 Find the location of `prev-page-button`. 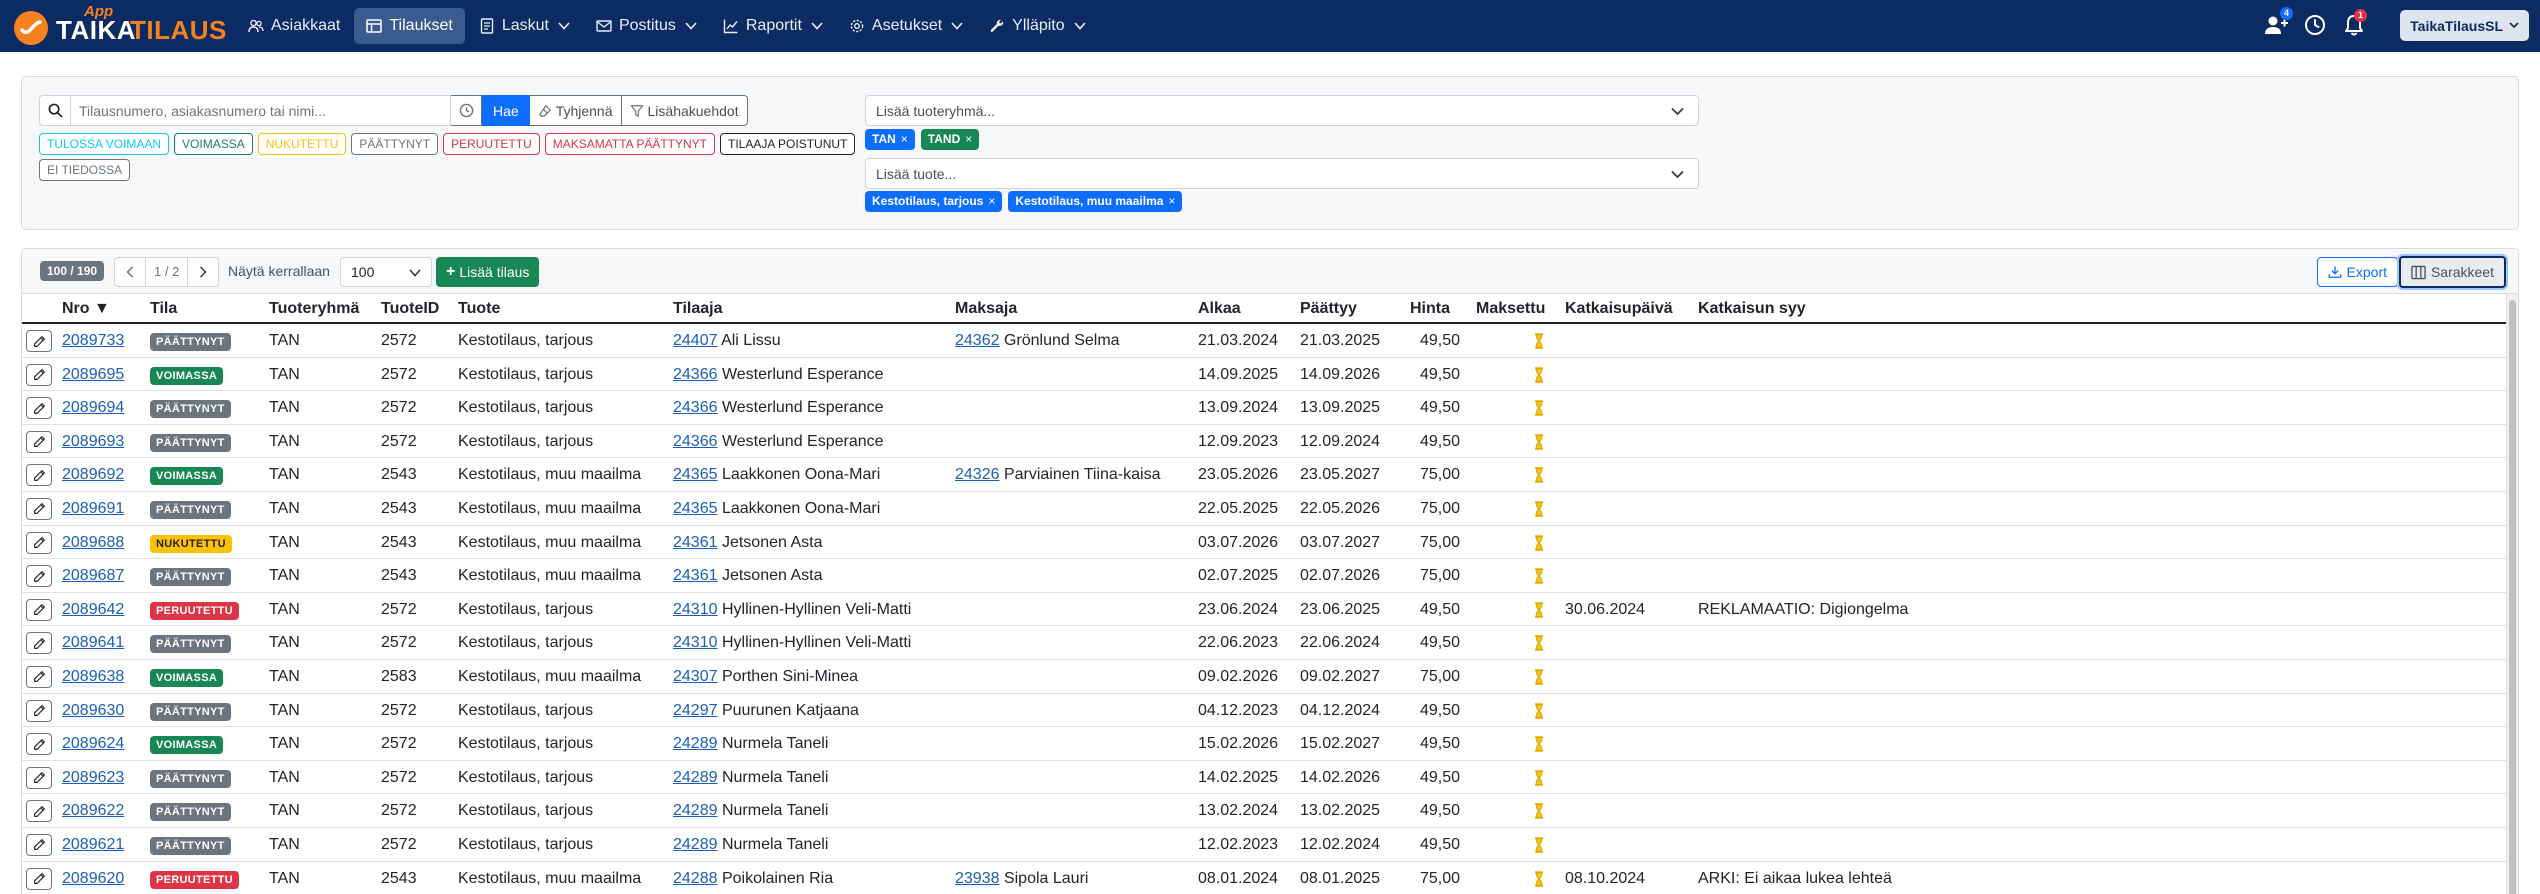

prev-page-button is located at coordinates (130, 272).